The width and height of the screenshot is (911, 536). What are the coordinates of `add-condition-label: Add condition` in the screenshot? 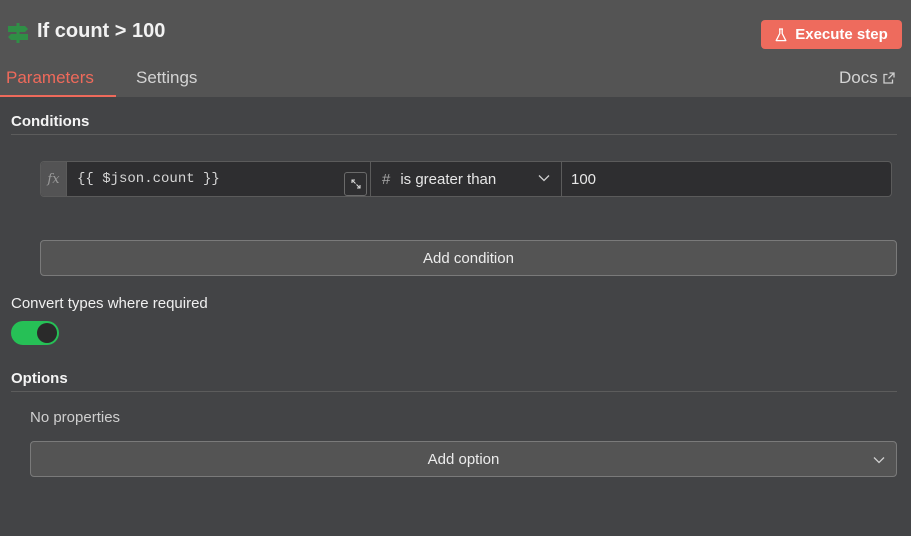 It's located at (468, 258).